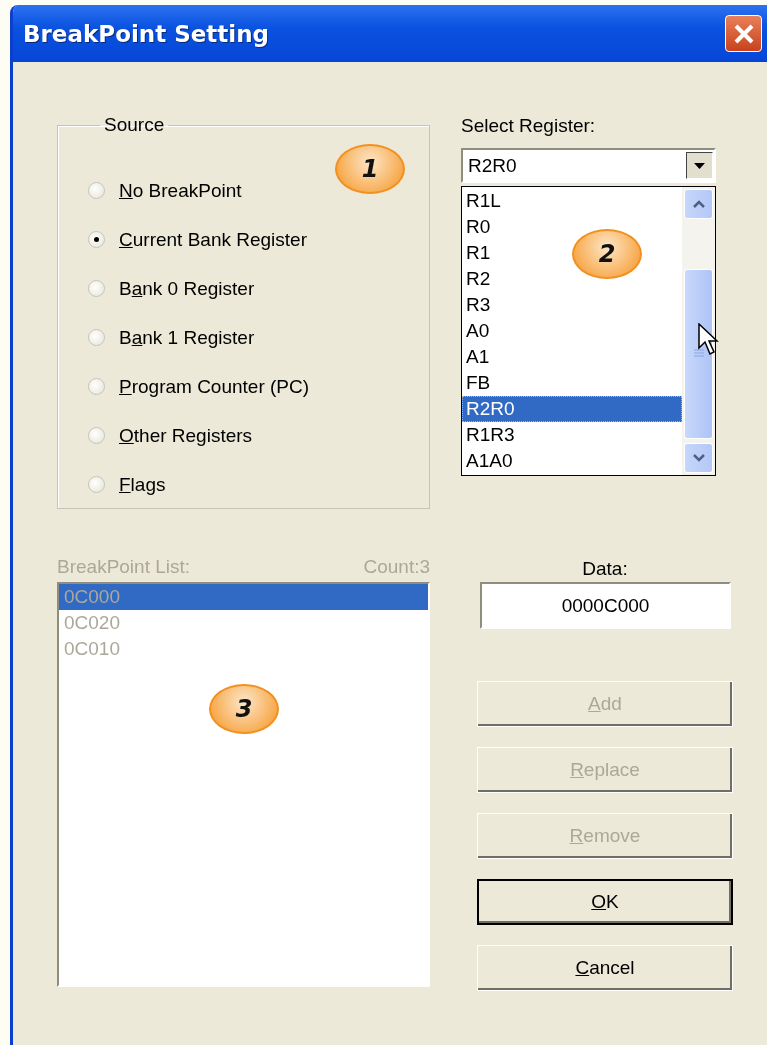 Image resolution: width=767 pixels, height=1045 pixels. Describe the element at coordinates (605, 569) in the screenshot. I see `data-label: Data:` at that location.